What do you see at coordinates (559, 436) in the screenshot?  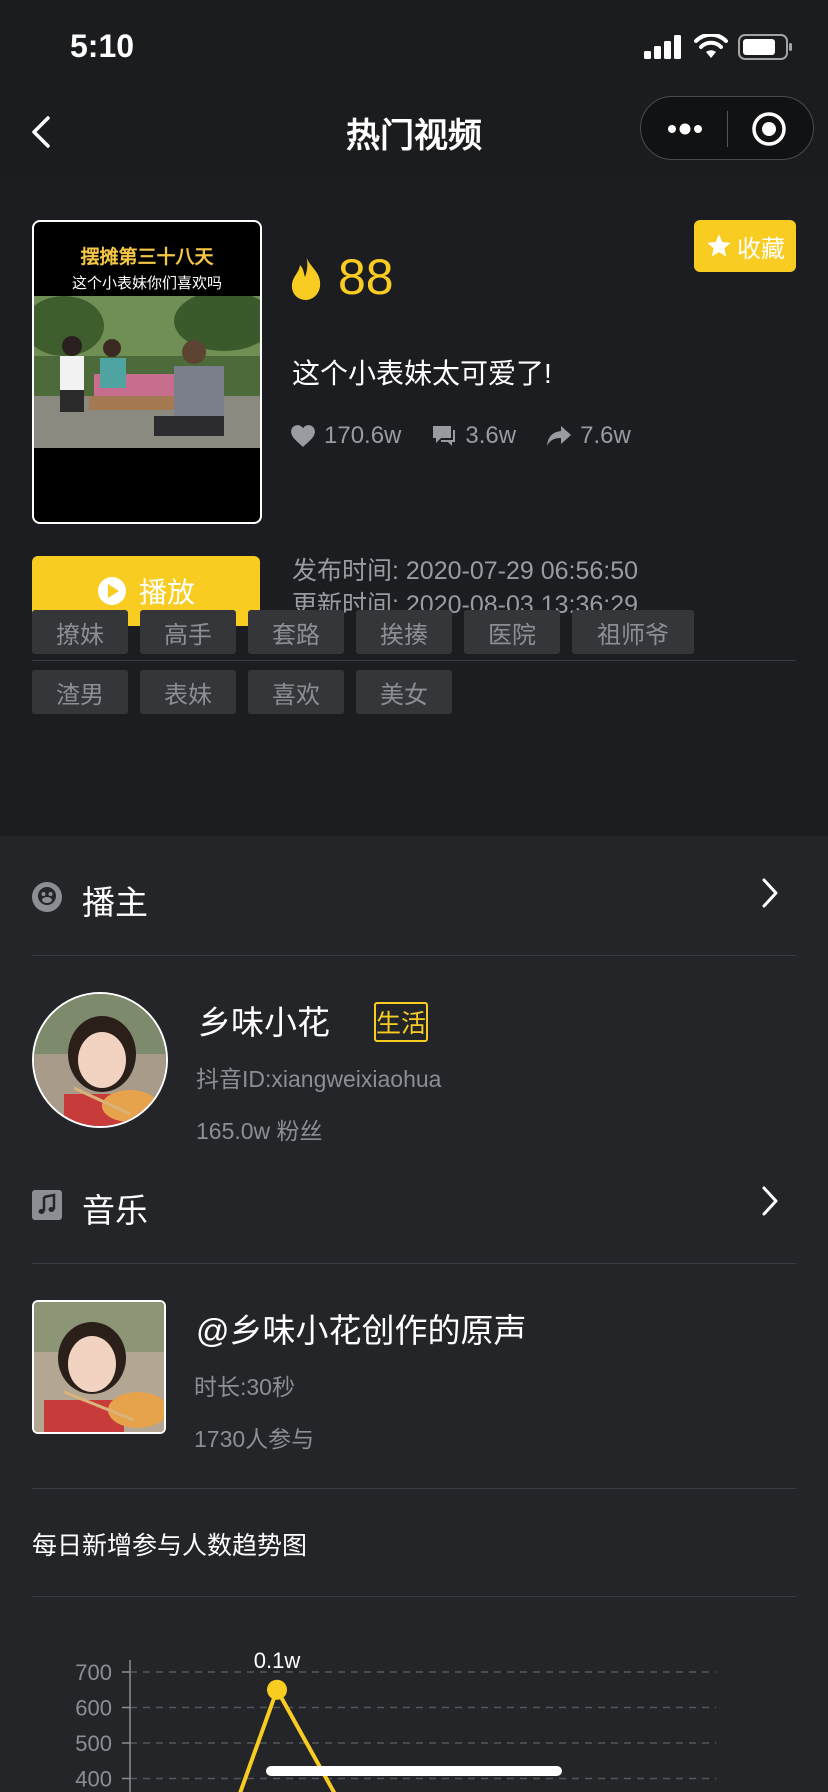 I see `share-icon` at bounding box center [559, 436].